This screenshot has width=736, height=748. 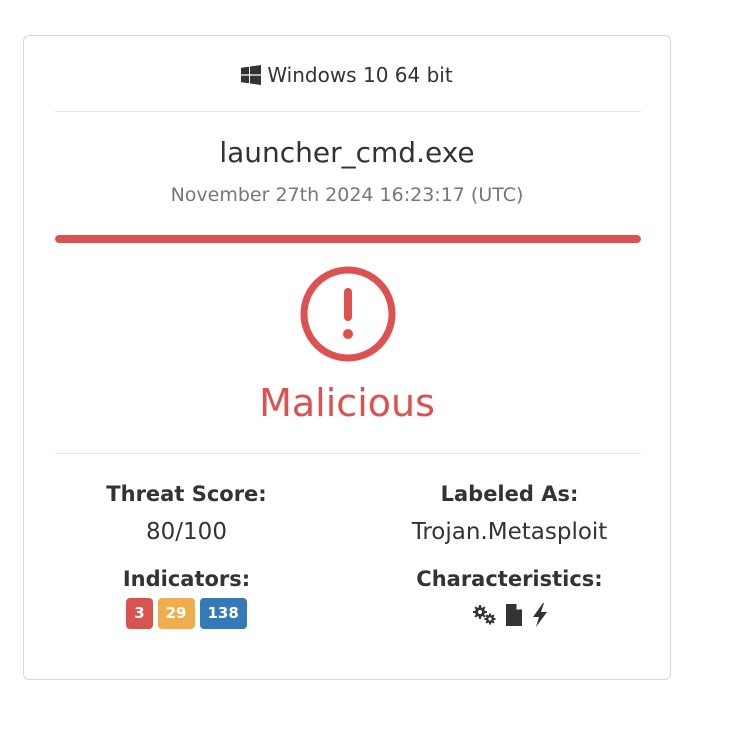 I want to click on threat-level-bar-fill, so click(x=348, y=239).